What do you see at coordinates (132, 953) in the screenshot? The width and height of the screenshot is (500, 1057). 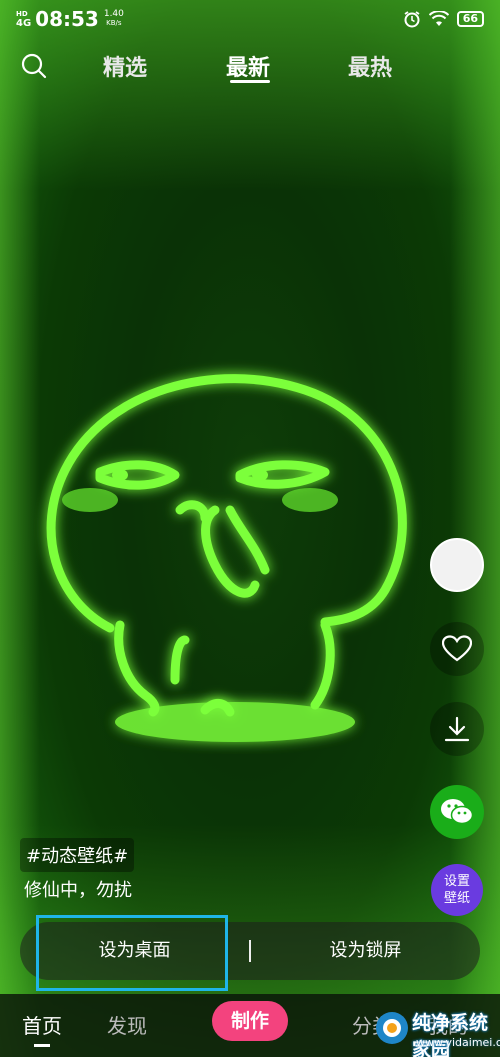 I see `highlight-annotation` at bounding box center [132, 953].